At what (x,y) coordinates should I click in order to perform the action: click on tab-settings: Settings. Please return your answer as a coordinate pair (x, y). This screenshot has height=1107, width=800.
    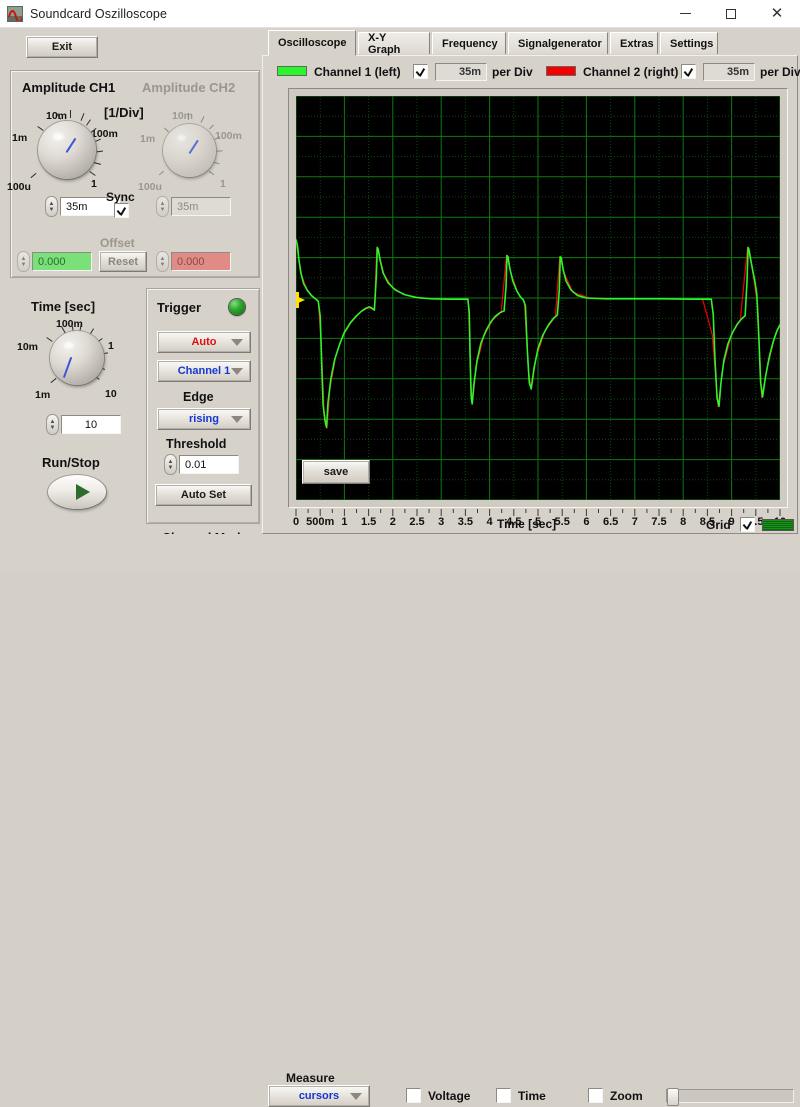
    Looking at the image, I should click on (689, 43).